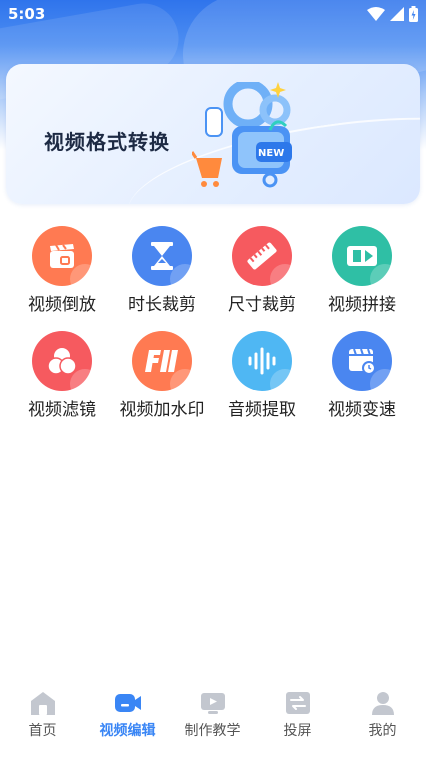  I want to click on tool-label: 尺寸裁剪, so click(262, 305).